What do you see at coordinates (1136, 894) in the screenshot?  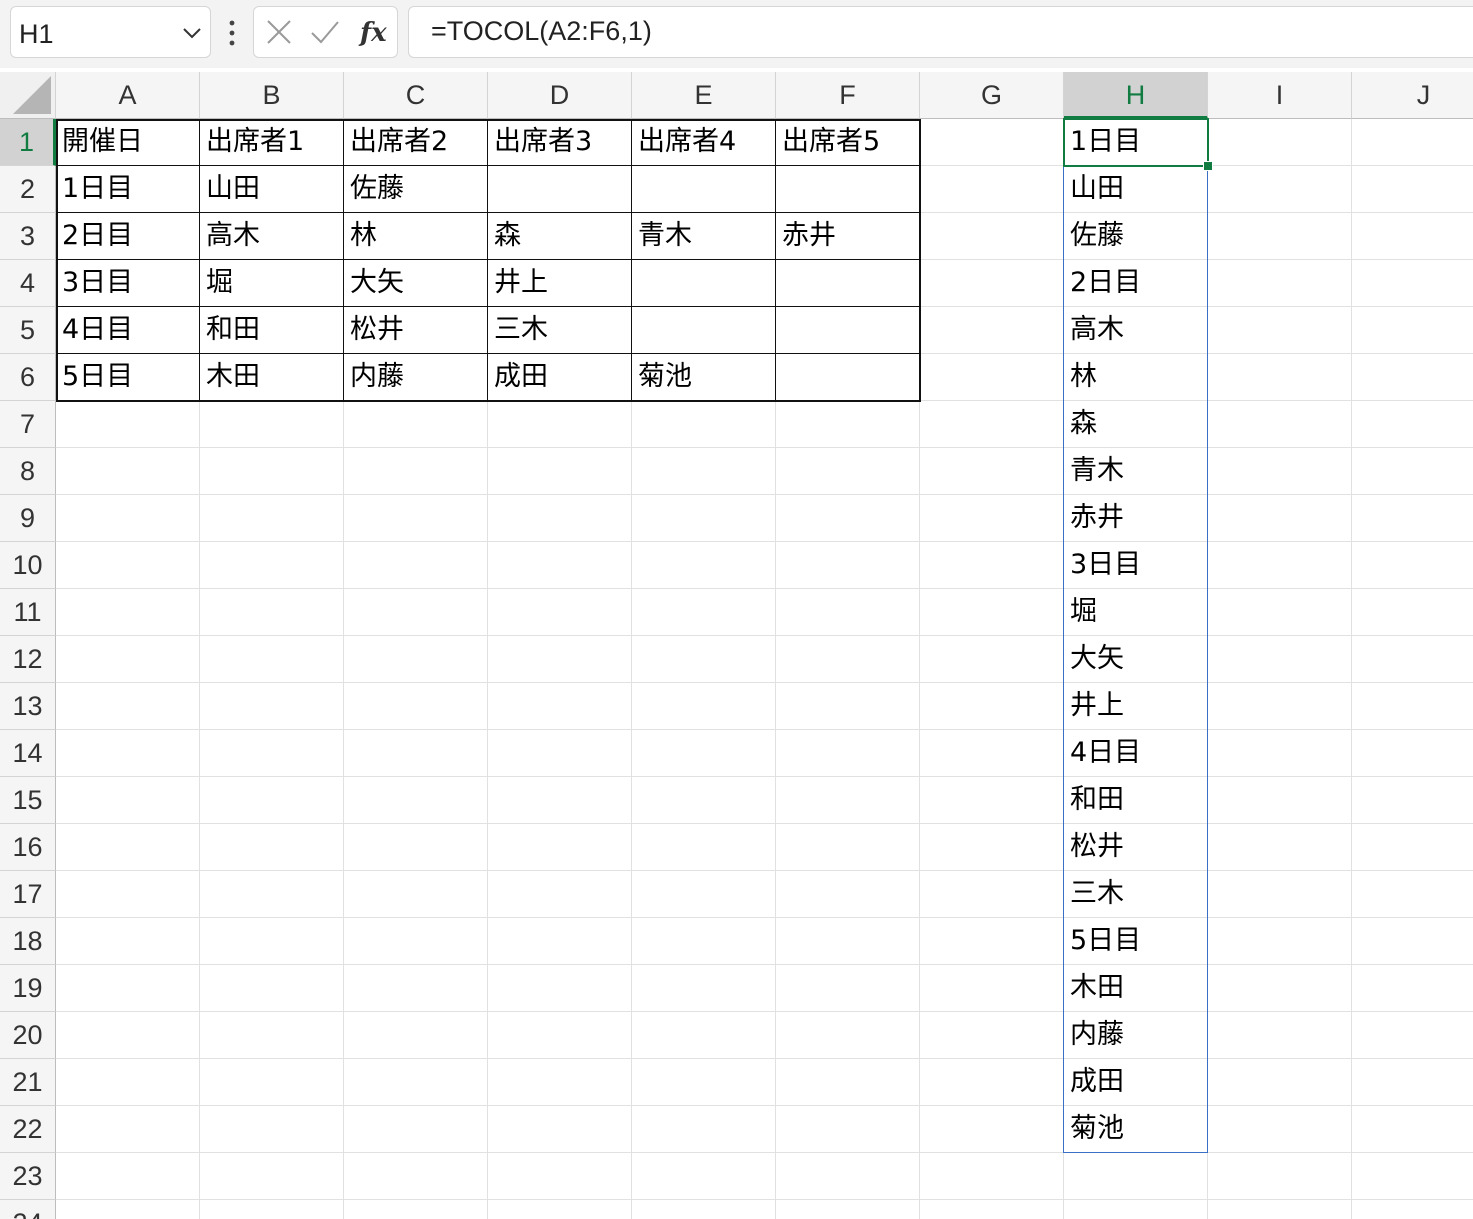 I see `spill-cell: 三木` at bounding box center [1136, 894].